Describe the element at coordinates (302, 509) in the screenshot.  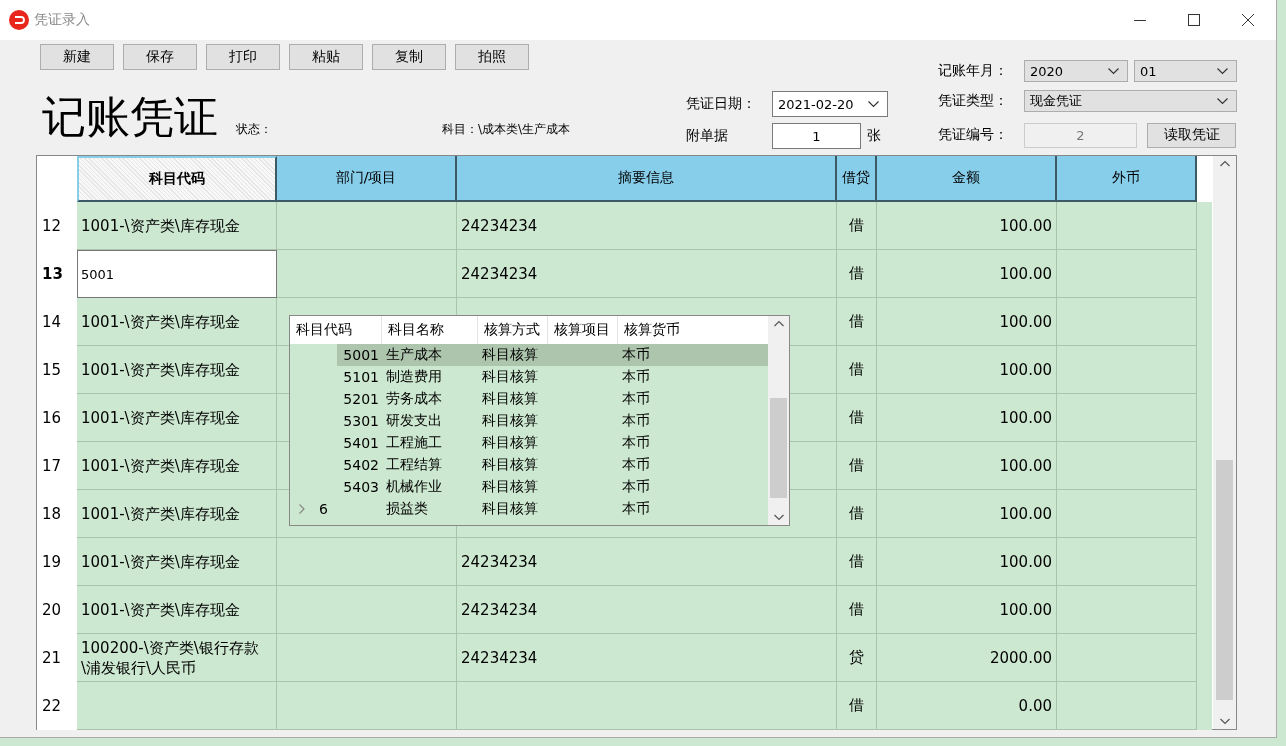
I see `chevron-right-icon` at that location.